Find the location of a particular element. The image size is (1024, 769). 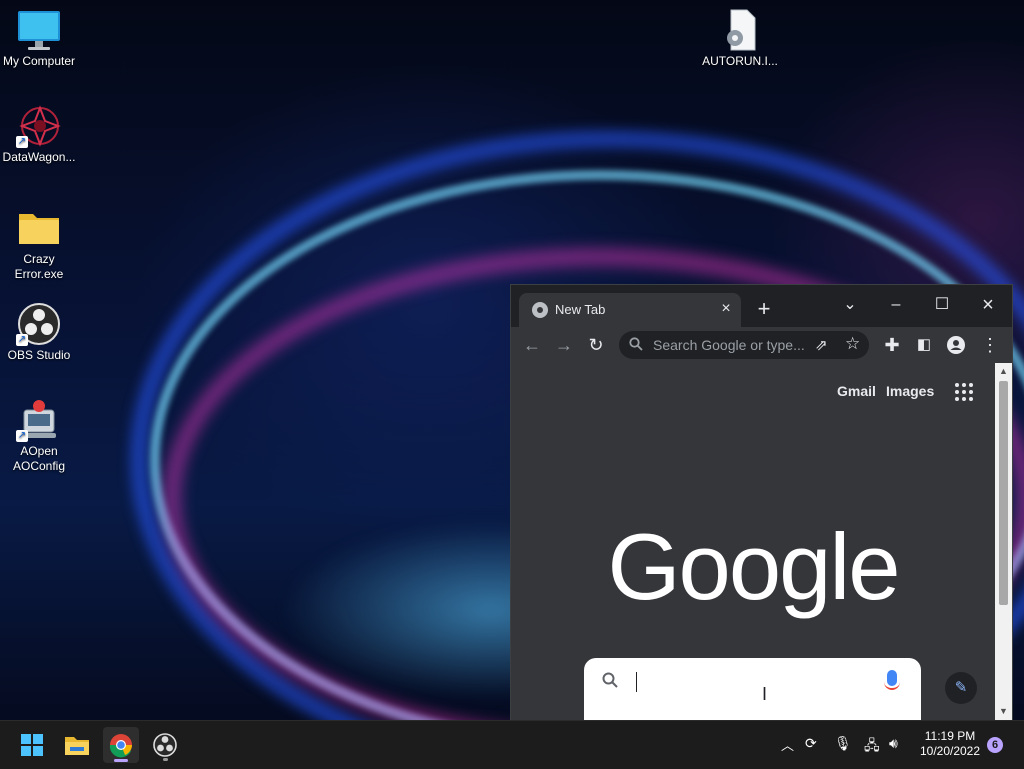

folder-icon is located at coordinates (39, 228).